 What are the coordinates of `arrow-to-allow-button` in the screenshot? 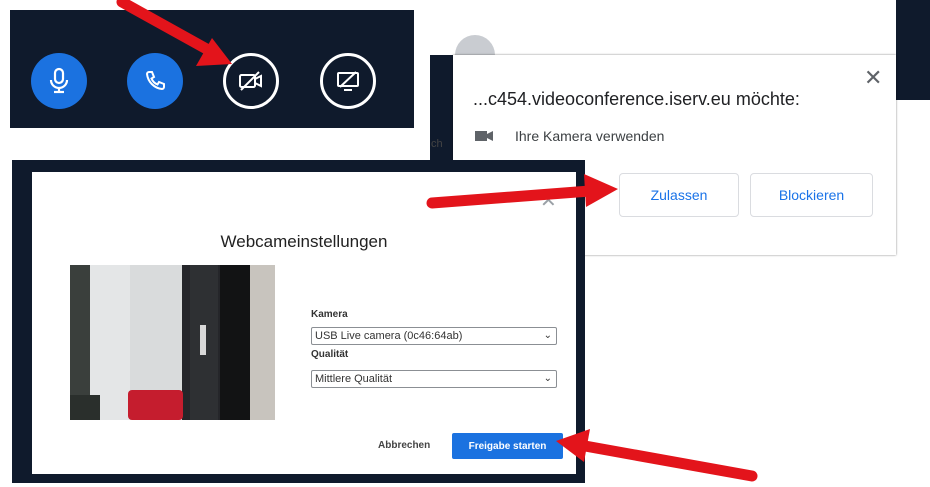 It's located at (522, 191).